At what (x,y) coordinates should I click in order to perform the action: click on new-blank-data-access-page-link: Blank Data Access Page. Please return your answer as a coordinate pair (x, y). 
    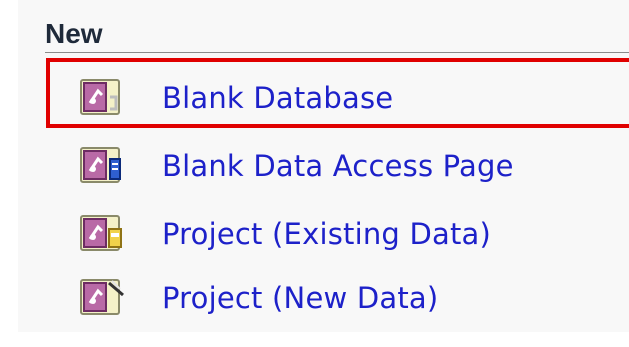
    Looking at the image, I should click on (350, 166).